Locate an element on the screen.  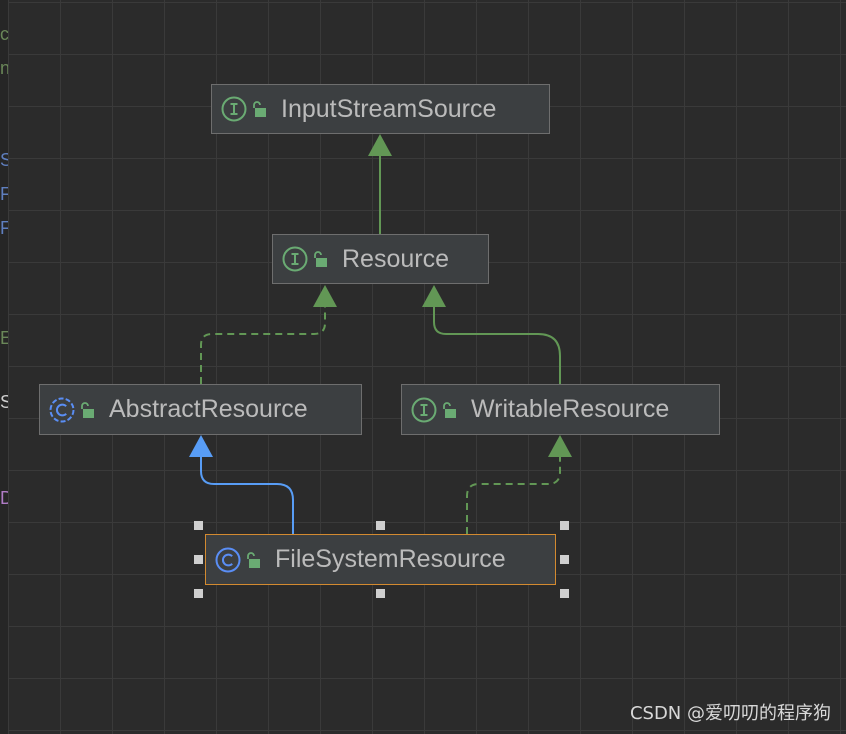
node-label: WritableResource is located at coordinates (570, 409).